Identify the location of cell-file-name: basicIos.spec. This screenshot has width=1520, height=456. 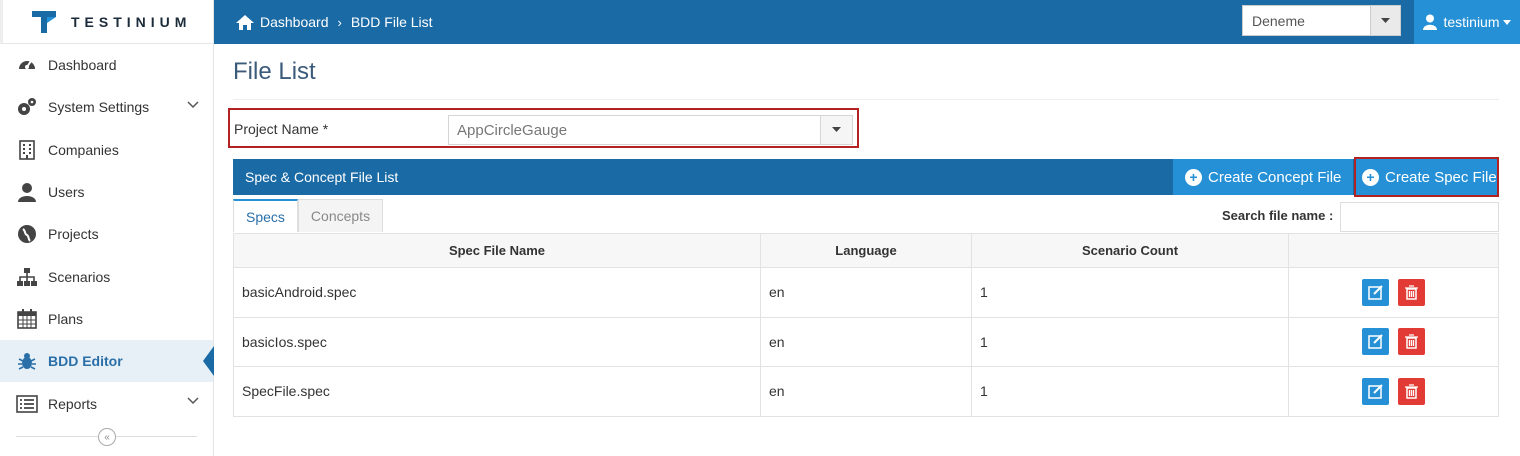
(497, 341).